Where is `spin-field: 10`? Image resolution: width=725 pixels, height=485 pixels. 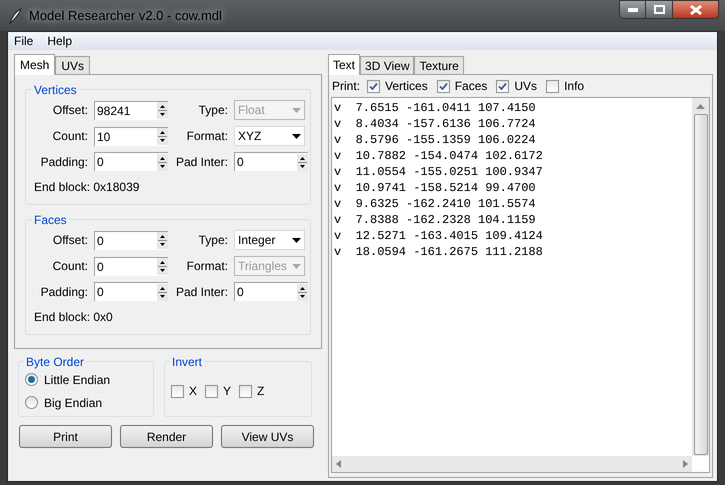
spin-field: 10 is located at coordinates (131, 136).